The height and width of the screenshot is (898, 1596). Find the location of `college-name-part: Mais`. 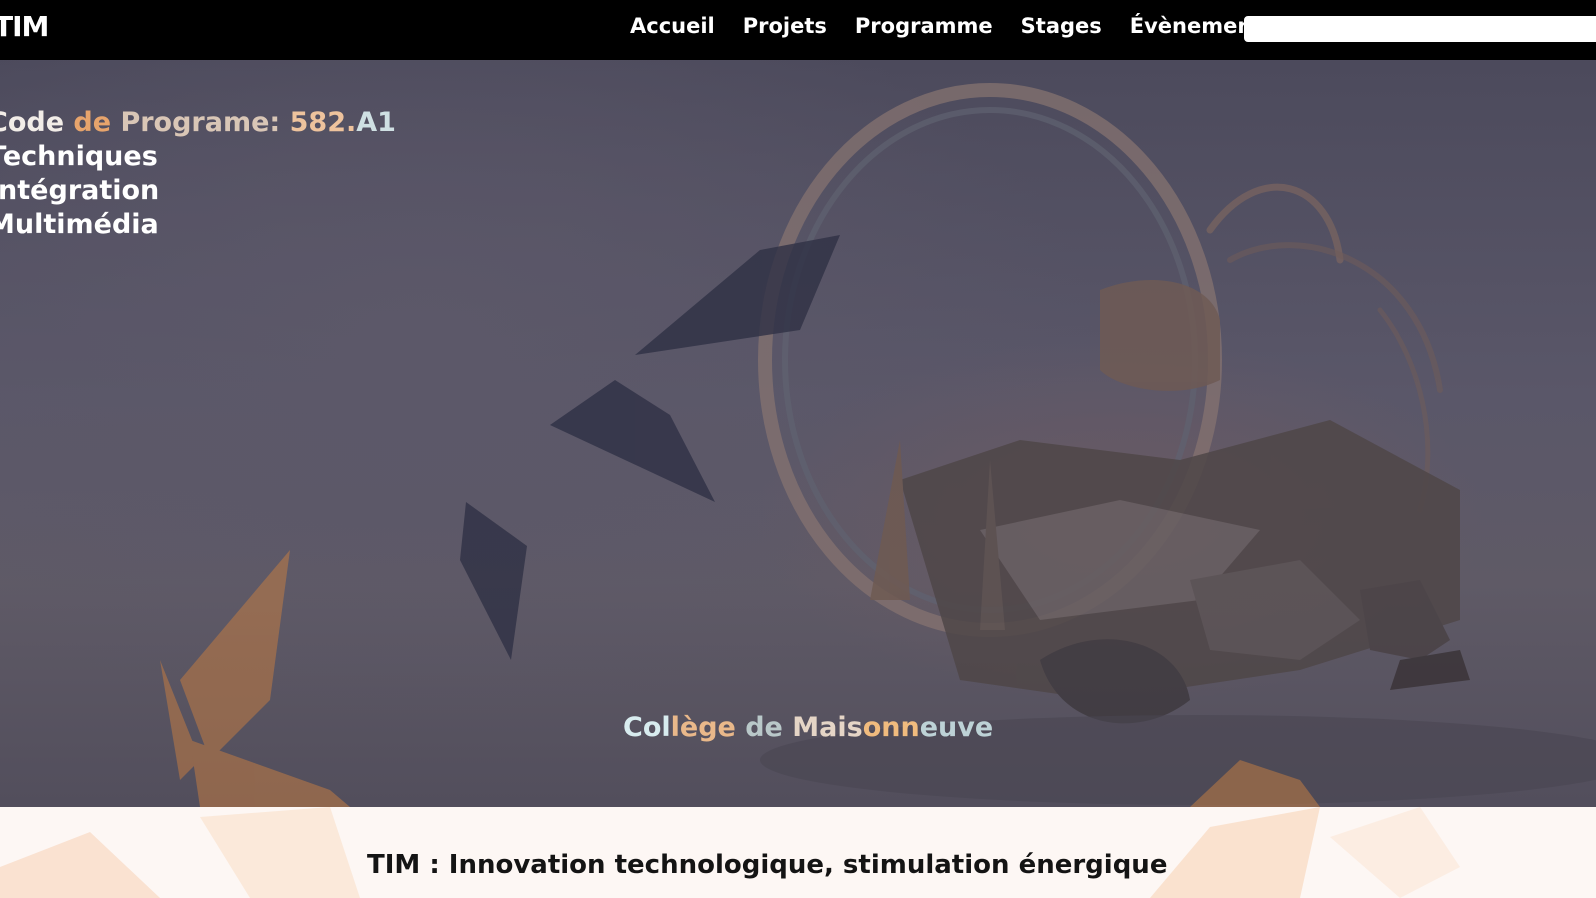

college-name-part: Mais is located at coordinates (827, 727).